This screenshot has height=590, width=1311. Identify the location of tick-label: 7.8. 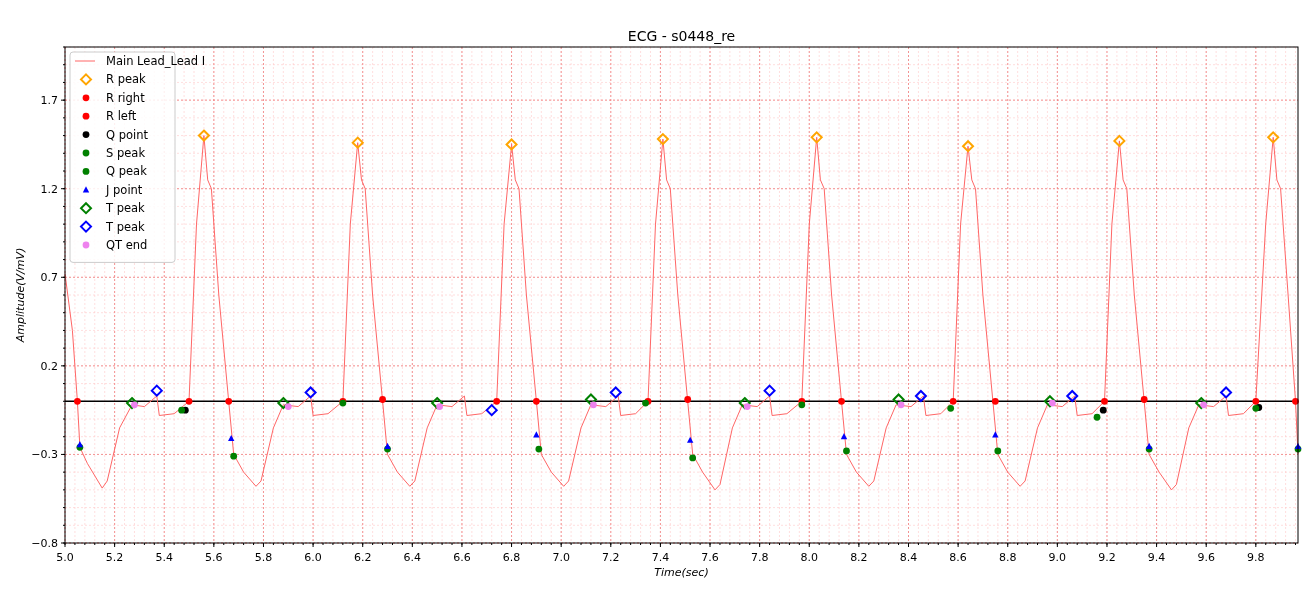
(759, 557).